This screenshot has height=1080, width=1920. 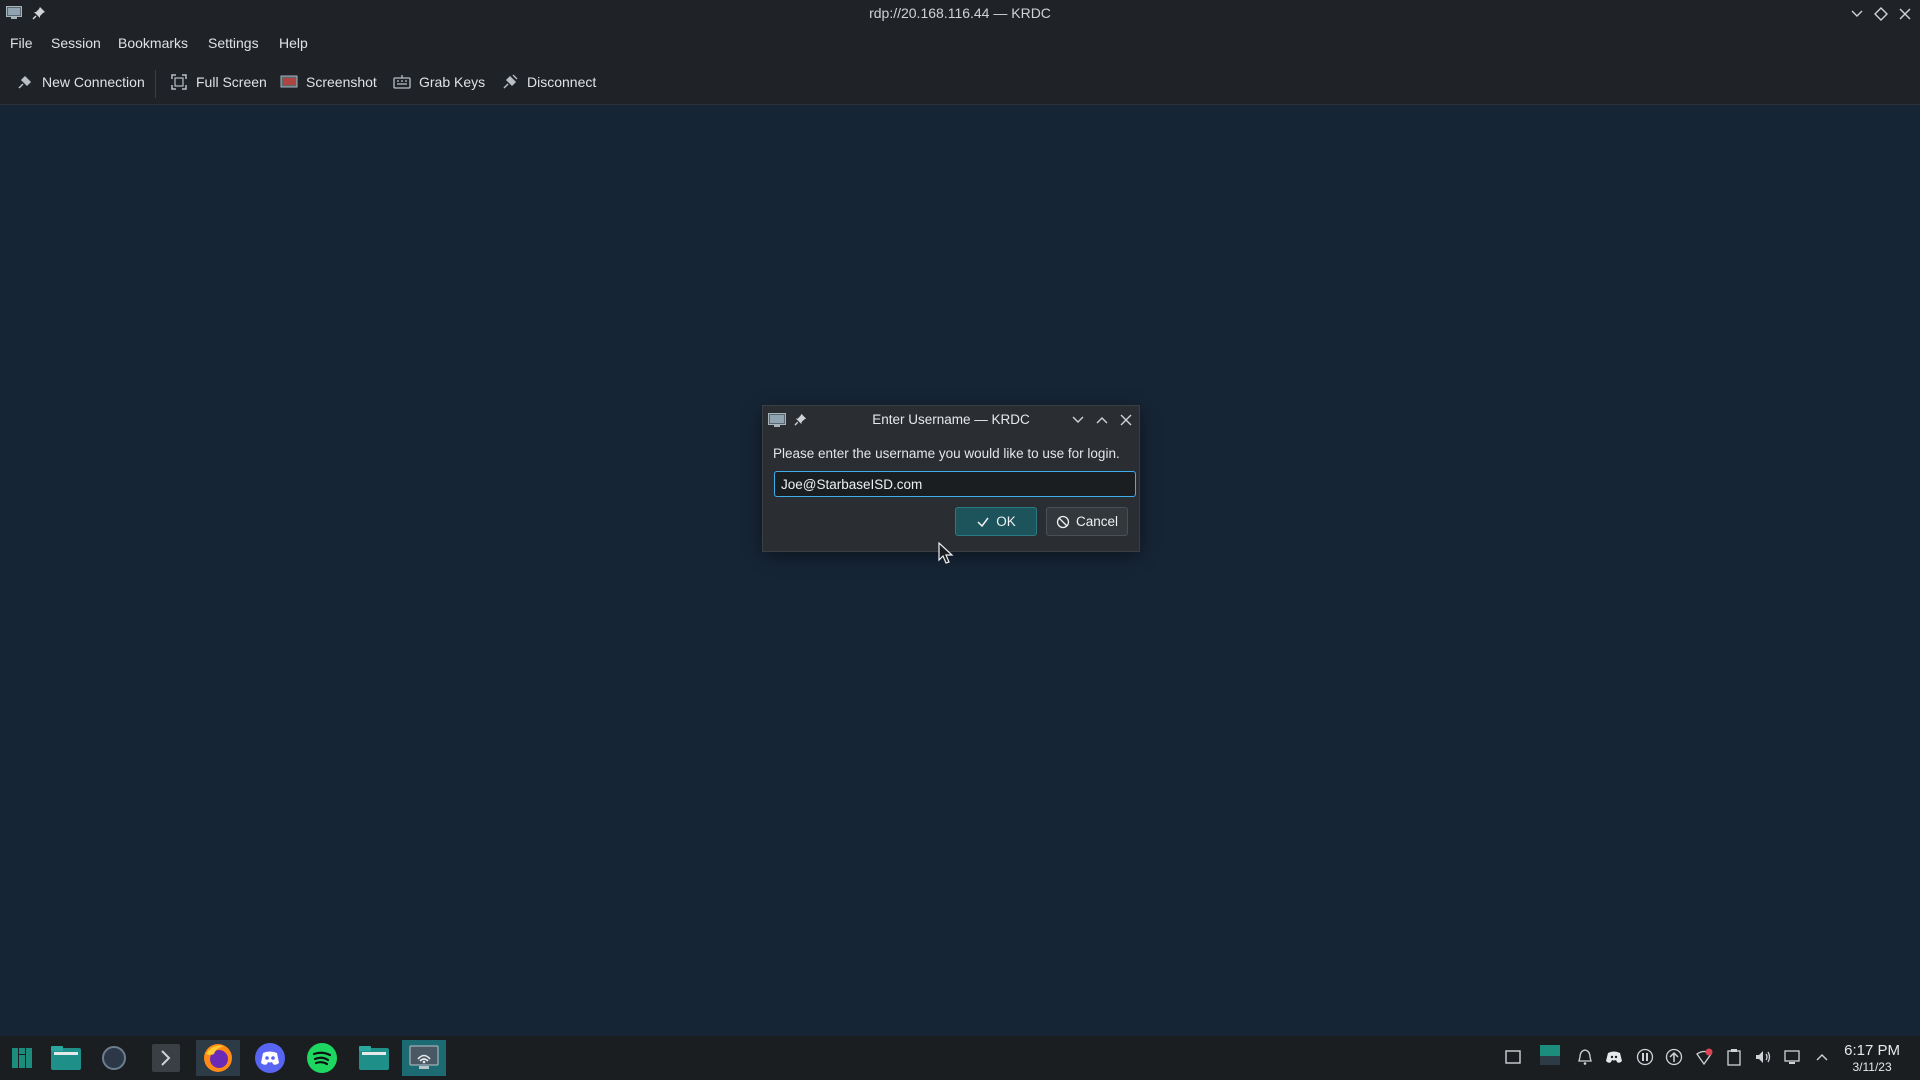 I want to click on keyboard-icon, so click(x=402, y=82).